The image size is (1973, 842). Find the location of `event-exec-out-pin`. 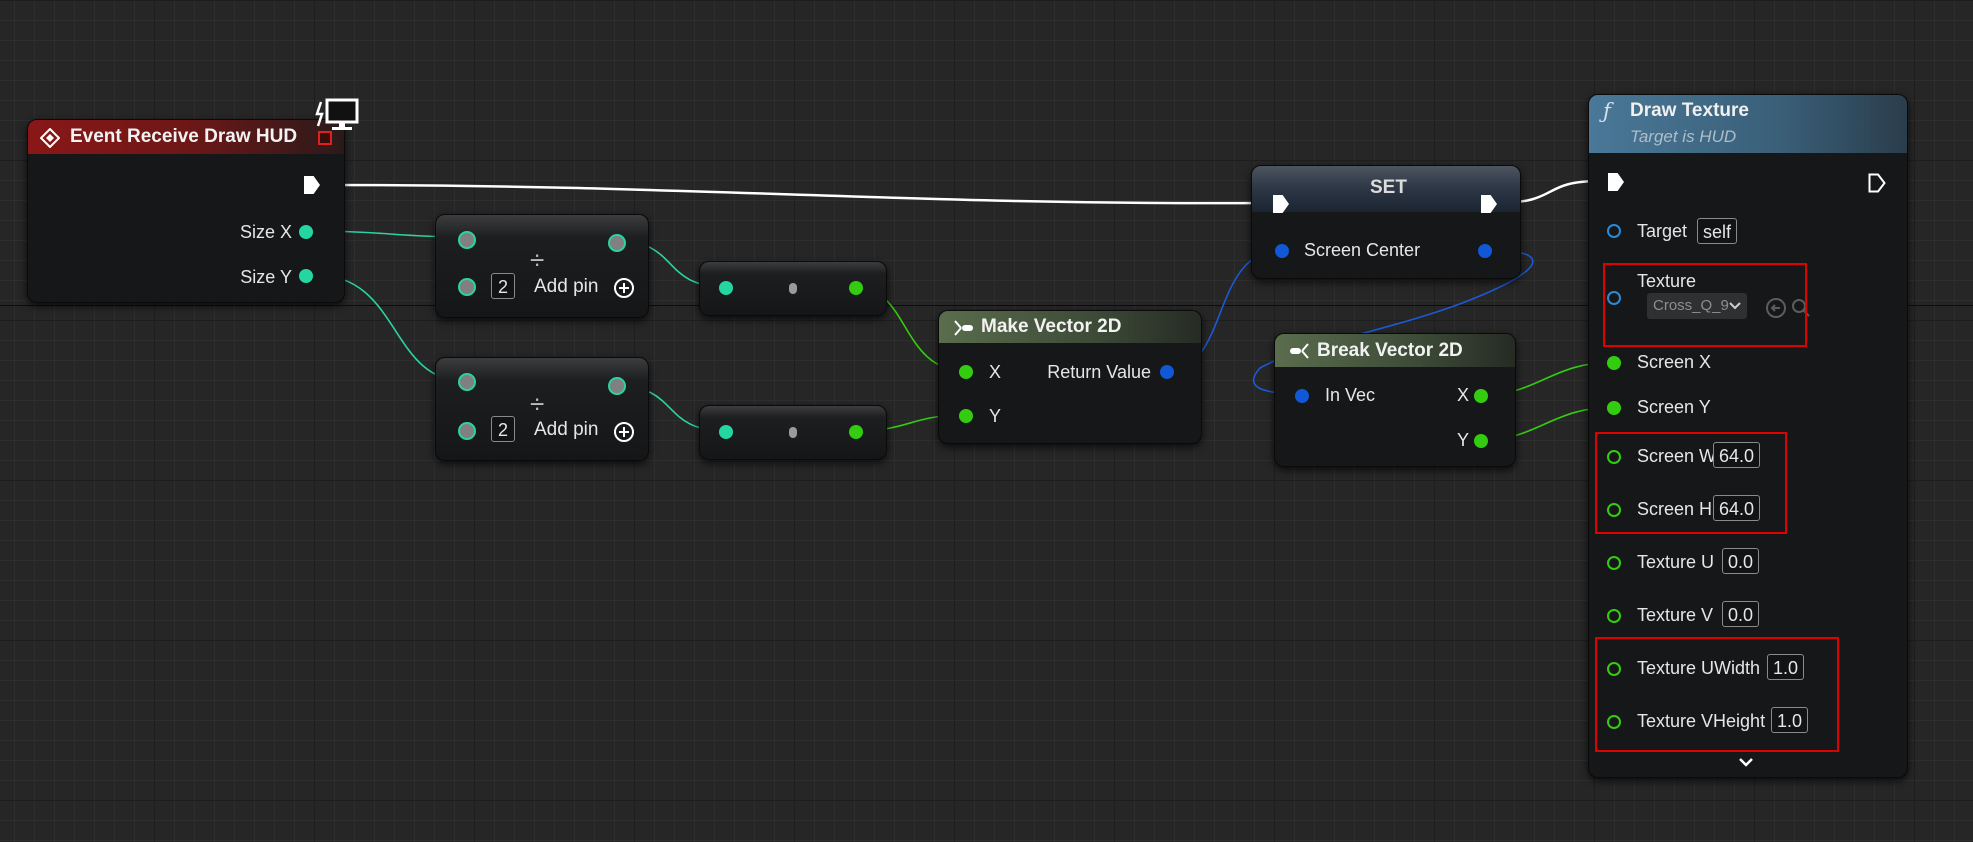

event-exec-out-pin is located at coordinates (312, 185).